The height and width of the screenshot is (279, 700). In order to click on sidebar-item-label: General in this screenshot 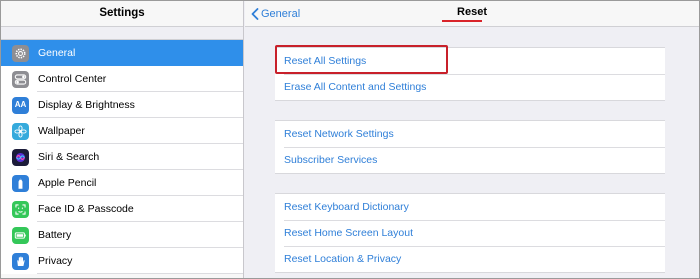, I will do `click(57, 53)`.